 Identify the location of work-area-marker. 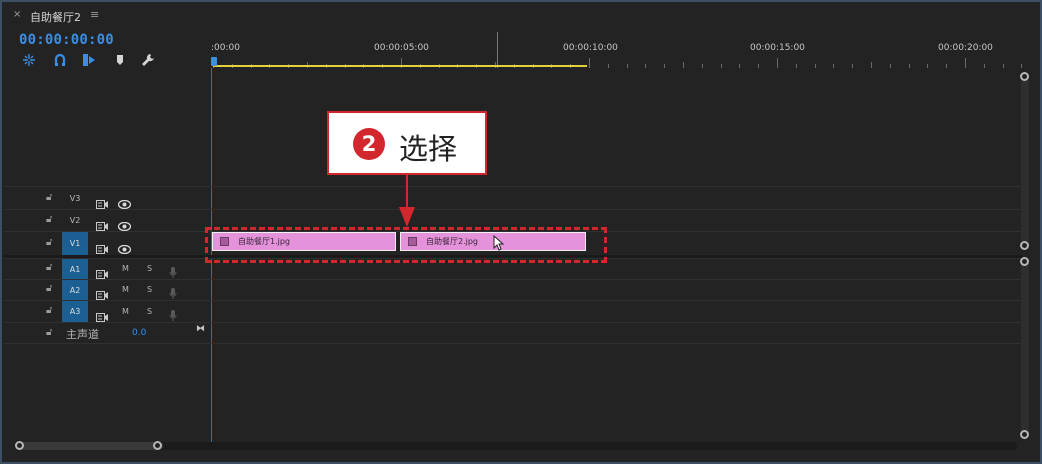
(497, 50).